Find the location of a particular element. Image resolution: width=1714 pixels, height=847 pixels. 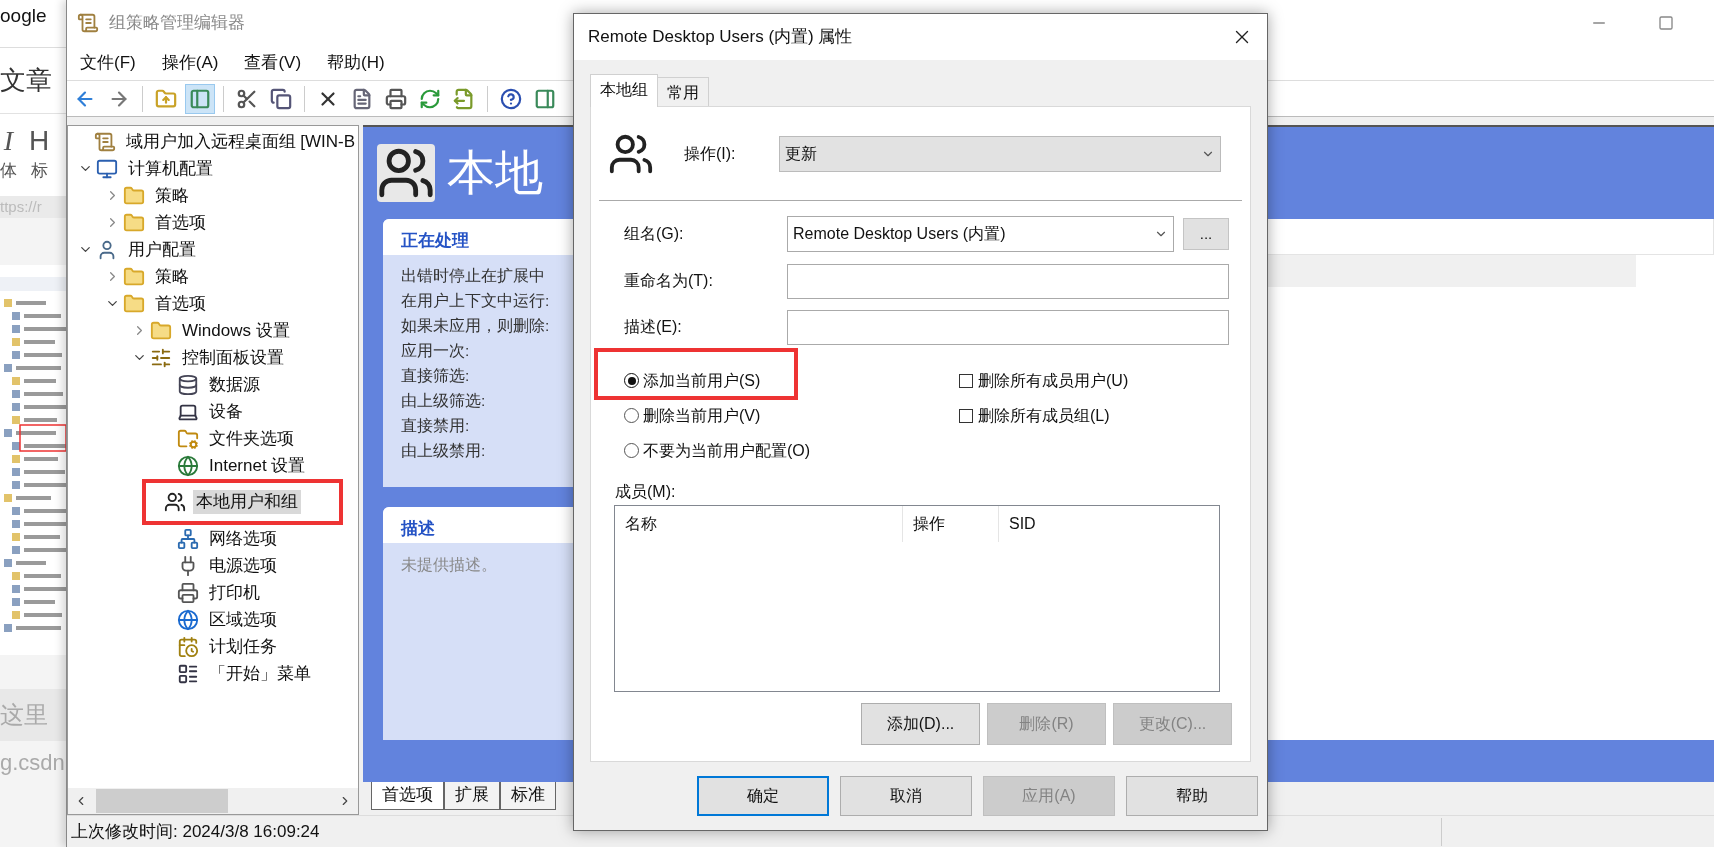

tree-item: 本地用户和组 is located at coordinates (247, 502).